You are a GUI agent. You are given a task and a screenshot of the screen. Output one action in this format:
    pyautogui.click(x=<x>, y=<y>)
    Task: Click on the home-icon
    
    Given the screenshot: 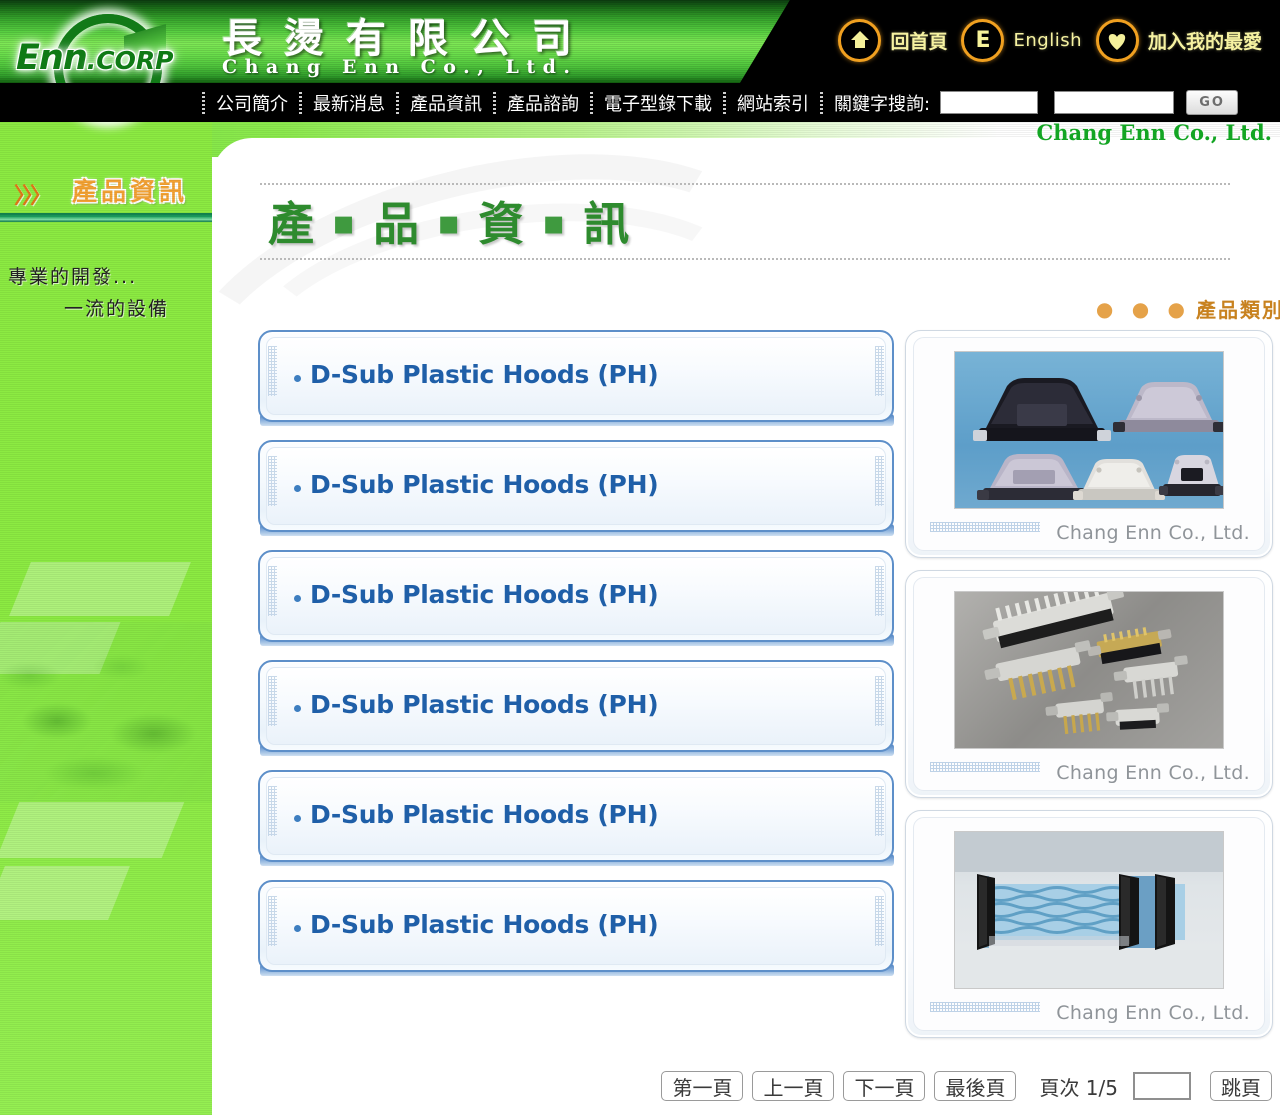 What is the action you would take?
    pyautogui.click(x=860, y=40)
    